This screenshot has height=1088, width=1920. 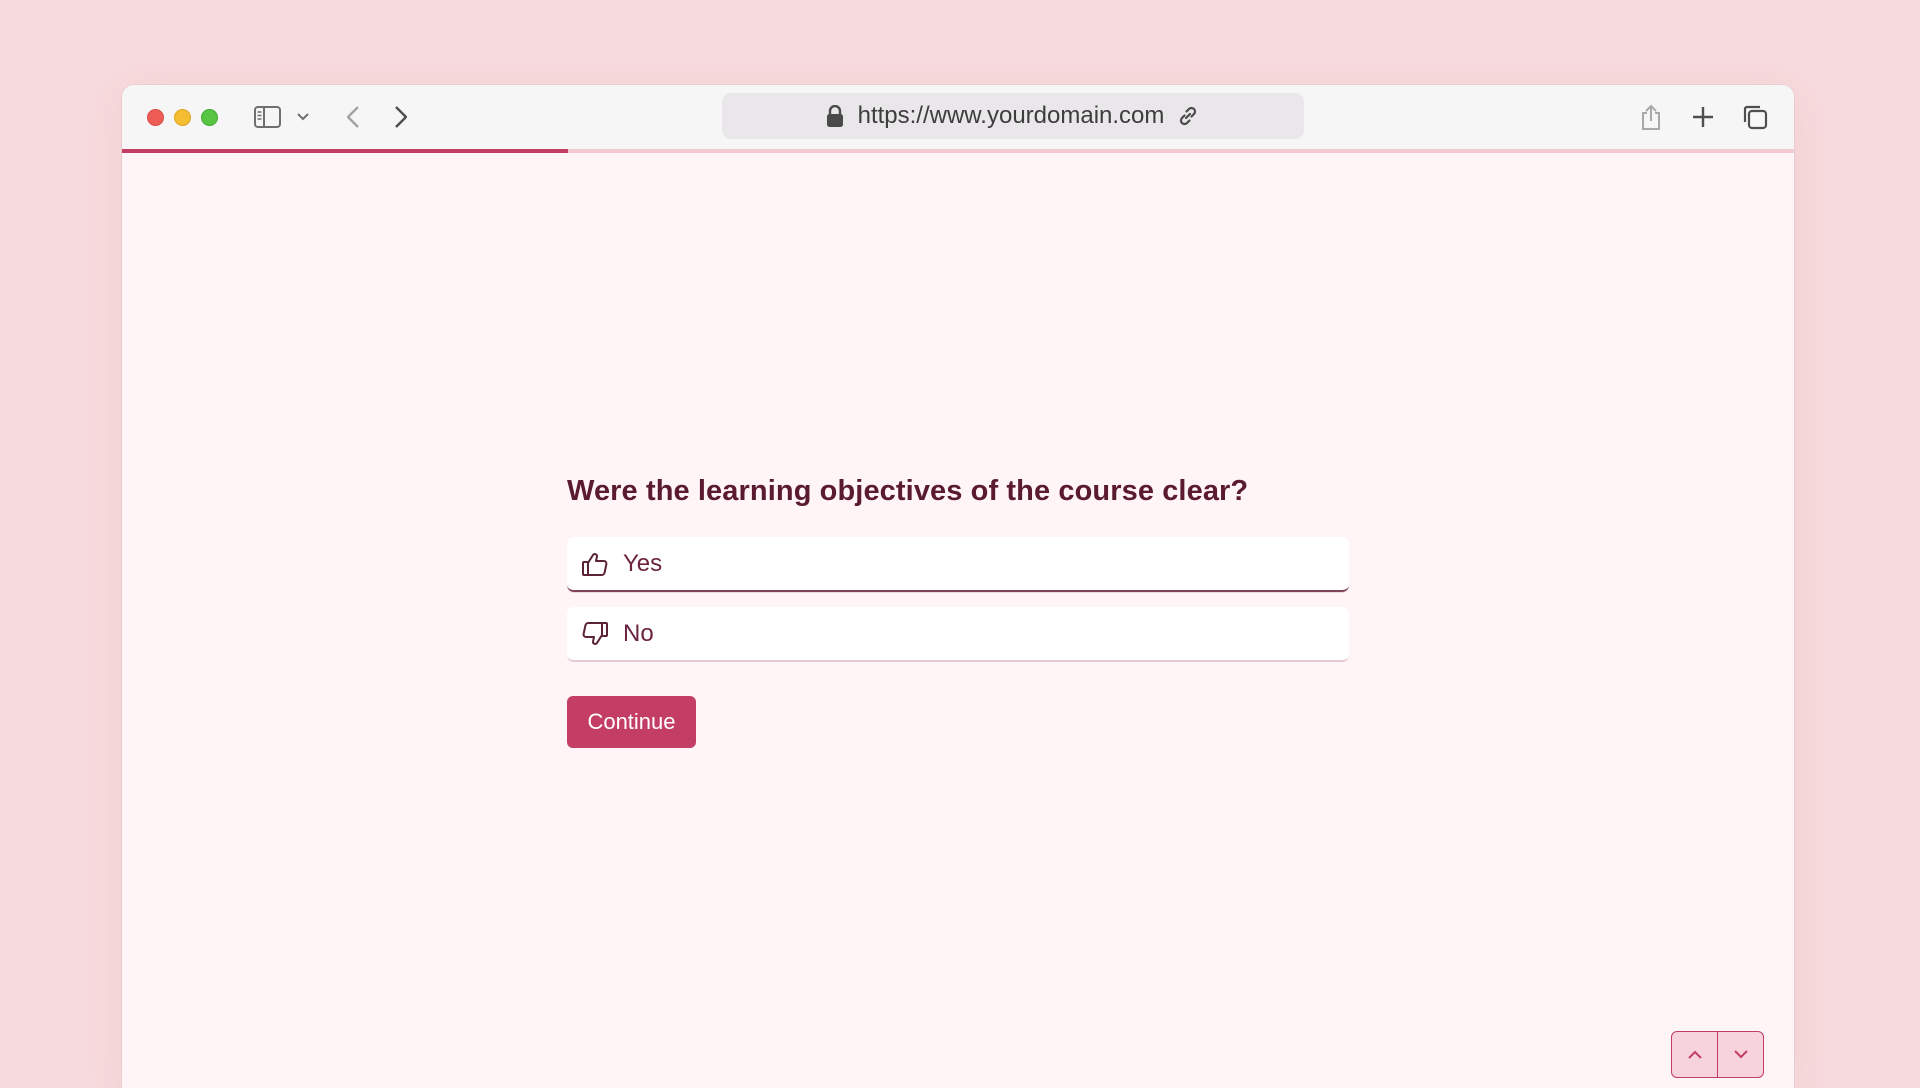 I want to click on option-label: No, so click(x=638, y=633).